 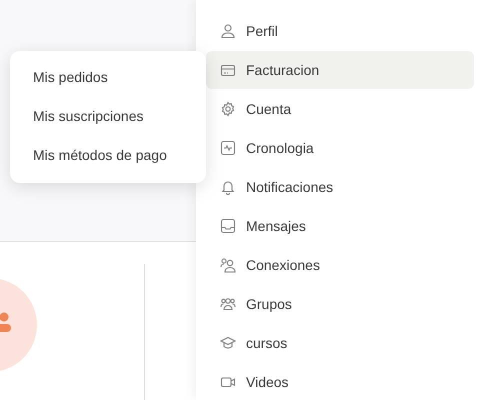 What do you see at coordinates (340, 70) in the screenshot?
I see `sidebar-item: Facturacion` at bounding box center [340, 70].